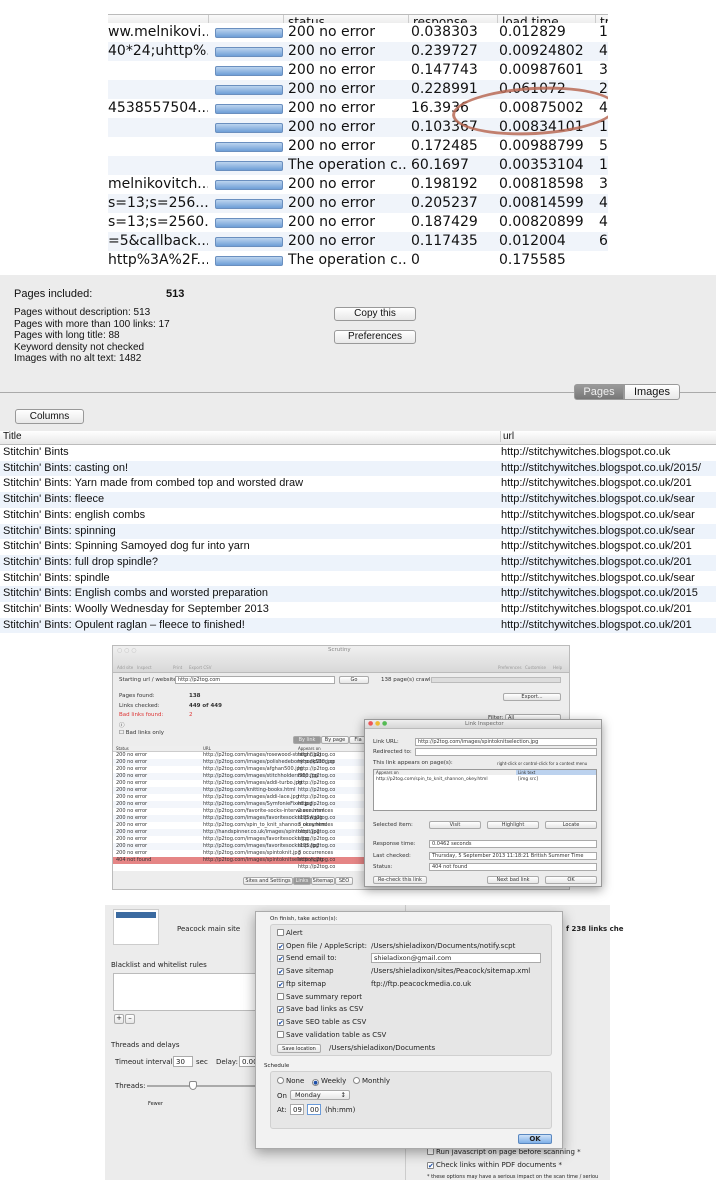  What do you see at coordinates (12, 436) in the screenshot?
I see `column-header-title: Title` at bounding box center [12, 436].